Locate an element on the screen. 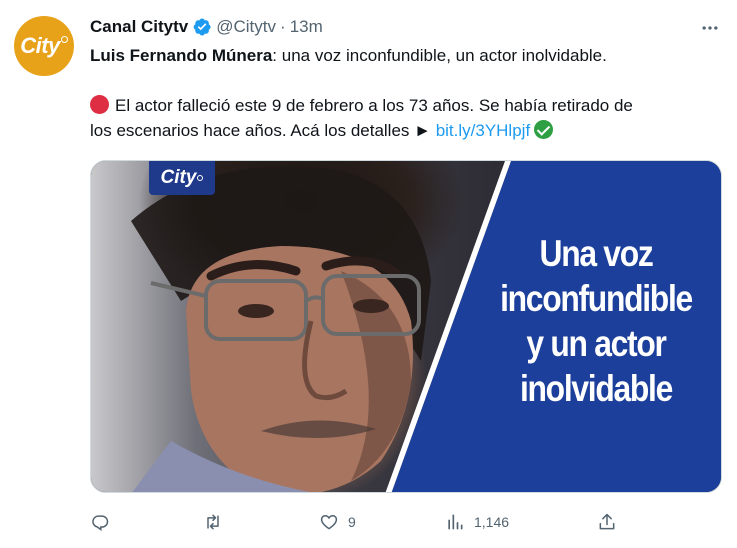 The width and height of the screenshot is (737, 548). check-mark-button-icon is located at coordinates (544, 129).